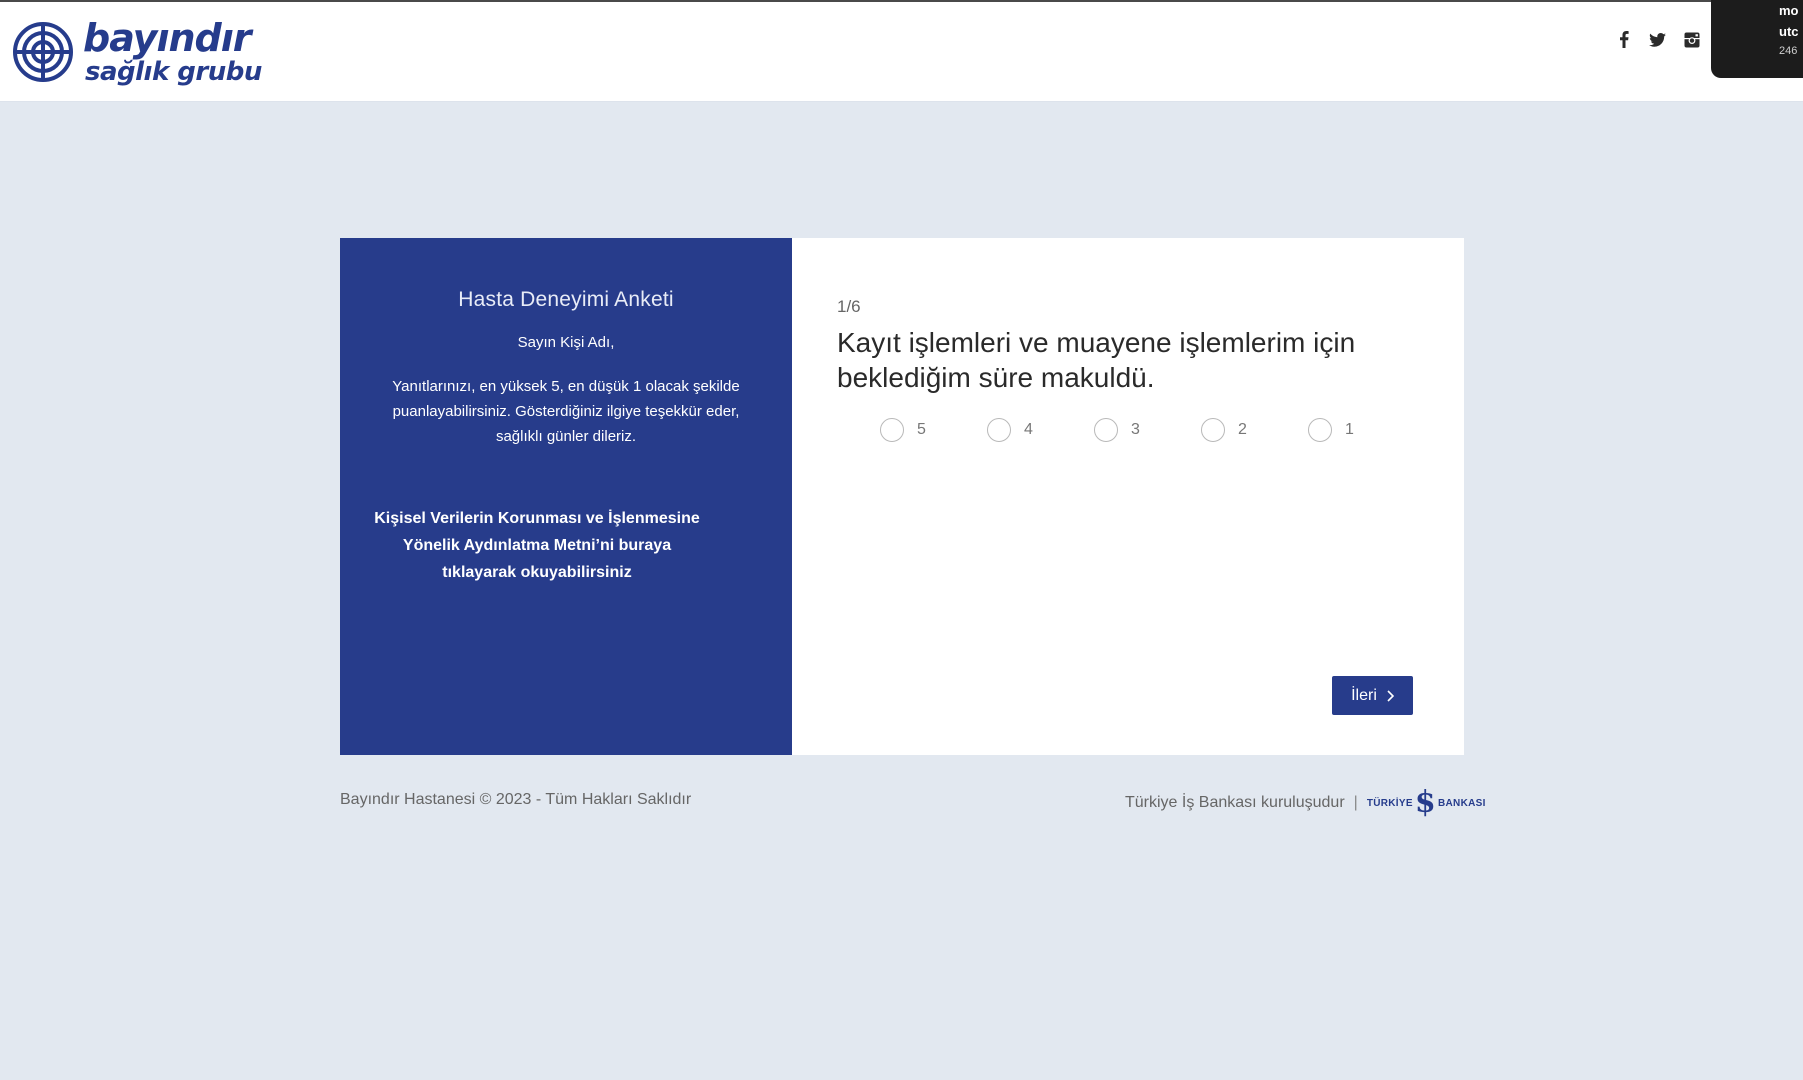 The image size is (1803, 1080). Describe the element at coordinates (1040, 430) in the screenshot. I see `rating-option-4: 4` at that location.